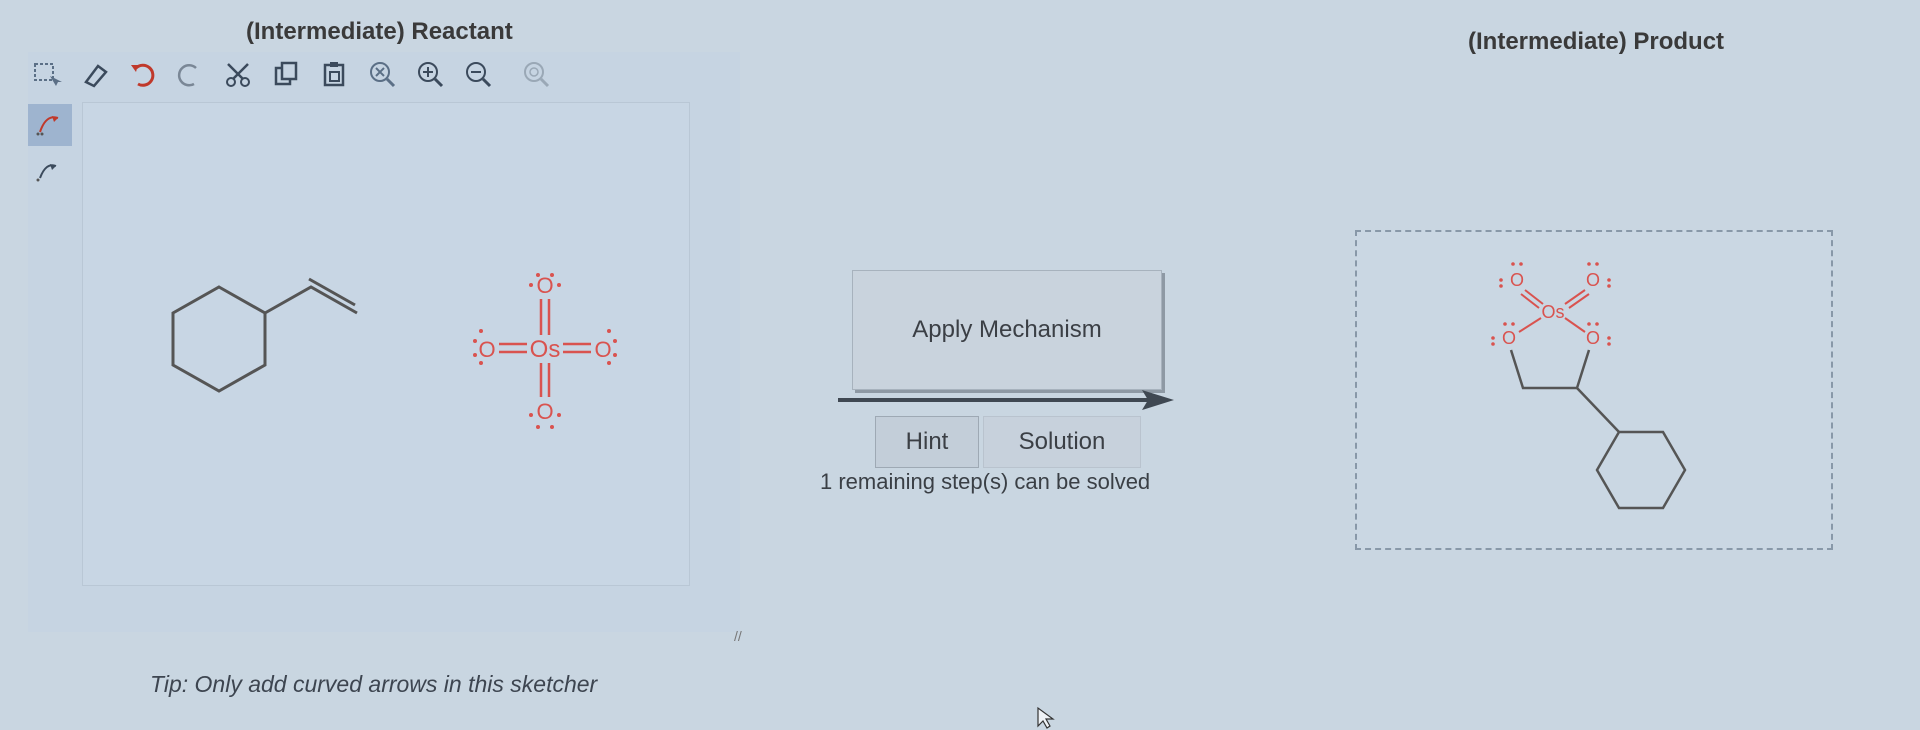 This screenshot has height=730, width=1920. Describe the element at coordinates (383, 75) in the screenshot. I see `zoom-reset-icon` at that location.